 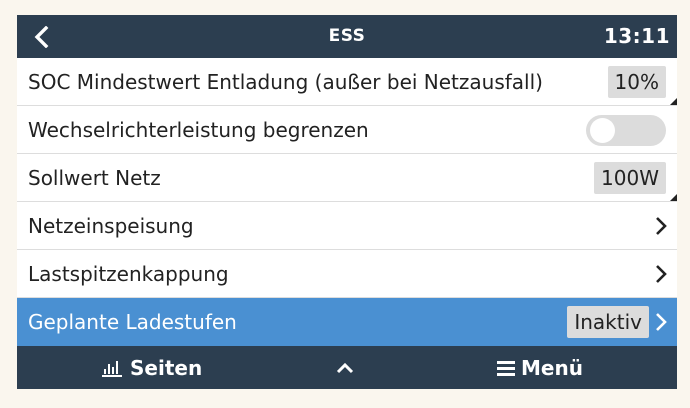 I want to click on row-scheduled-charge-levels: Geplante Ladestufen Inaktiv, so click(x=347, y=322).